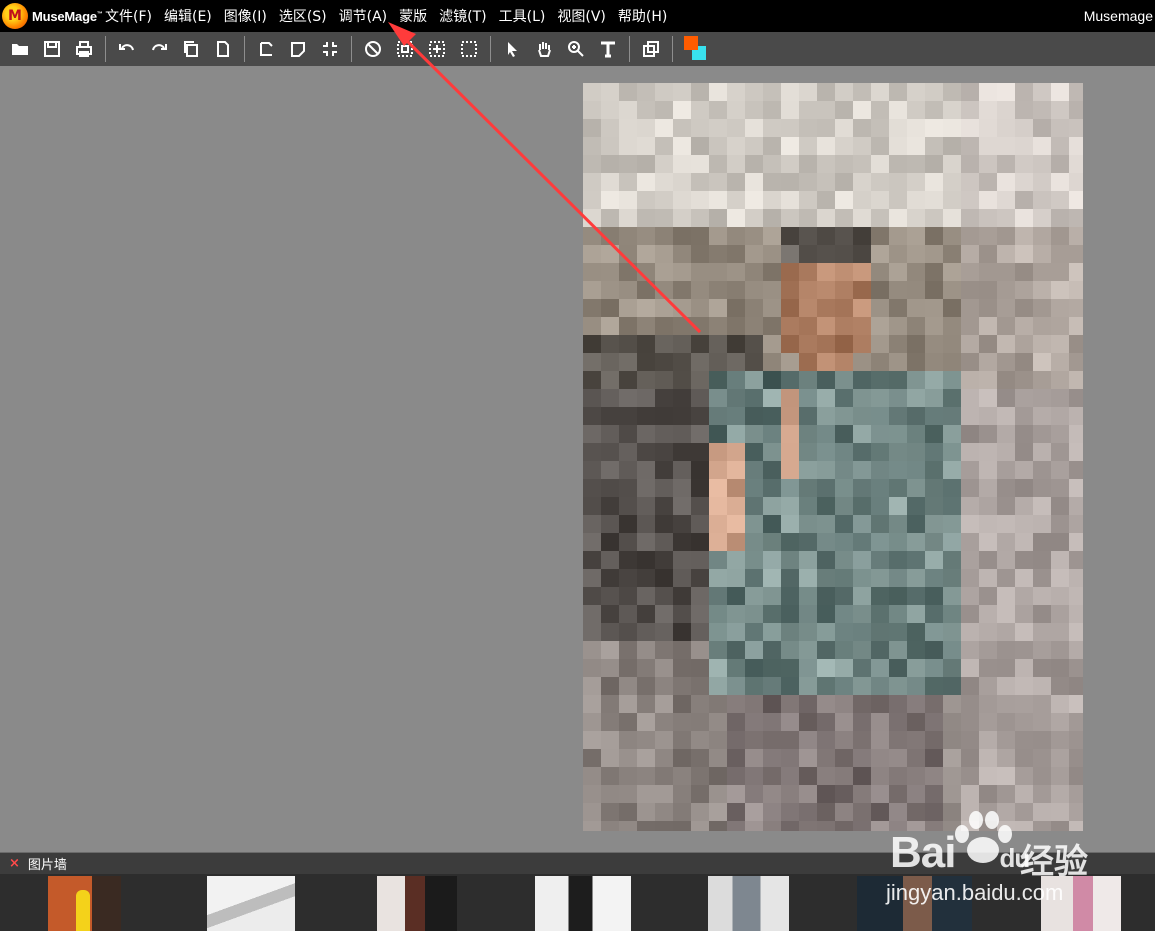  I want to click on menu-help: 帮助(H), so click(642, 16).